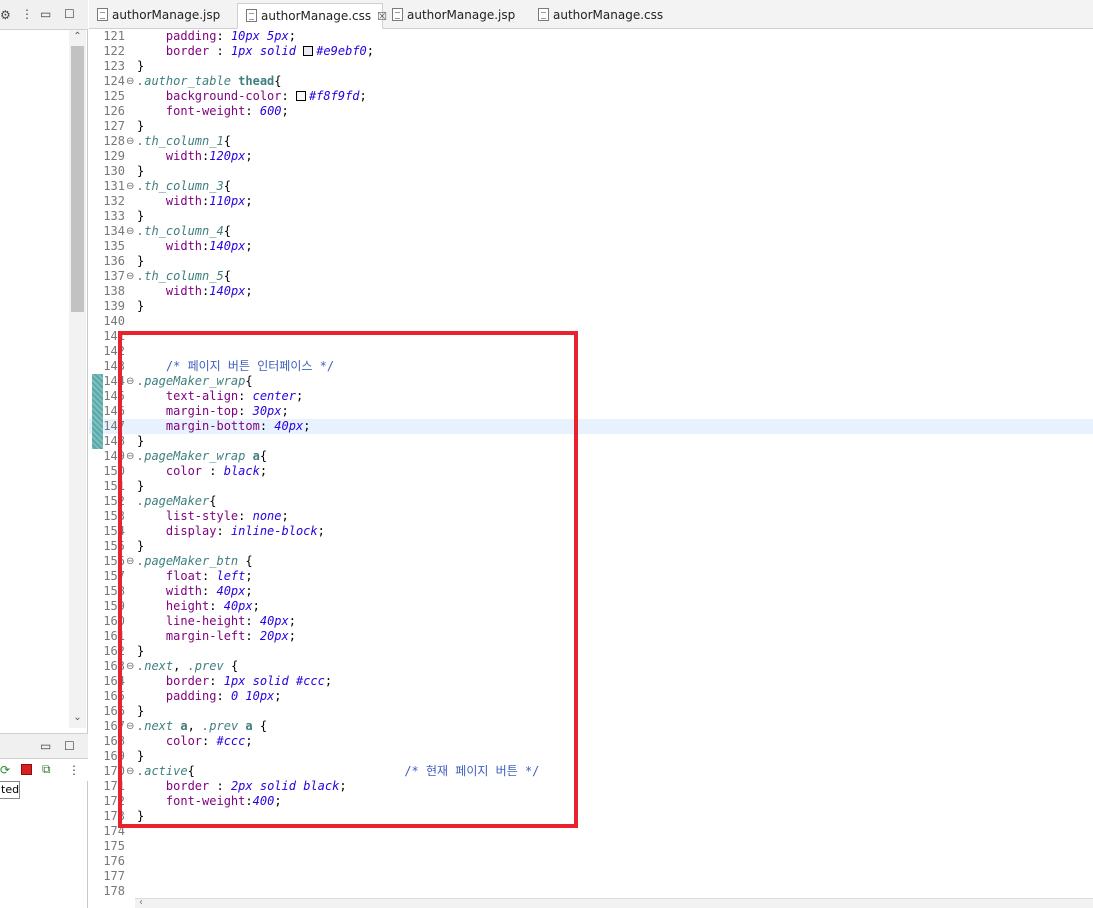  What do you see at coordinates (591, 771) in the screenshot?
I see `code-line: 170 ⊖ .active{ /* 현재 페이지 버튼 */` at bounding box center [591, 771].